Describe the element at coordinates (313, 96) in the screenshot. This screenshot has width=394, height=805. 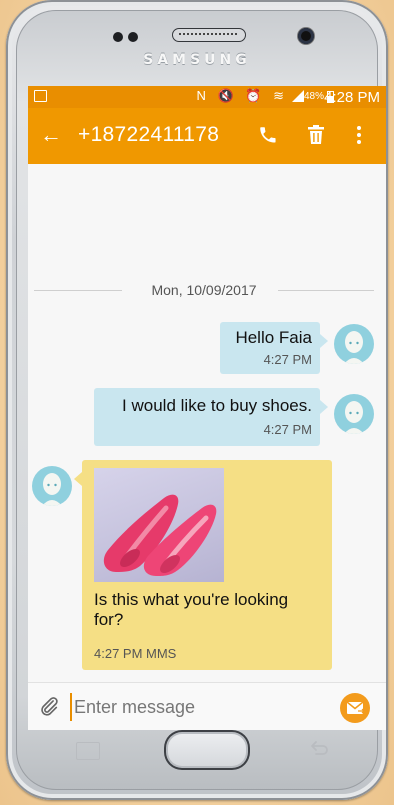
I see `battery-percent: 48%` at that location.